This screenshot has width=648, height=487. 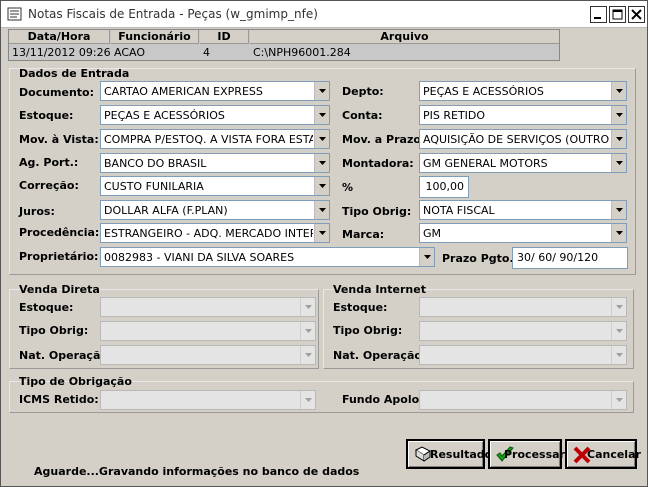 I want to click on tipo-obrig-value: NOTA FISCAL, so click(x=459, y=210).